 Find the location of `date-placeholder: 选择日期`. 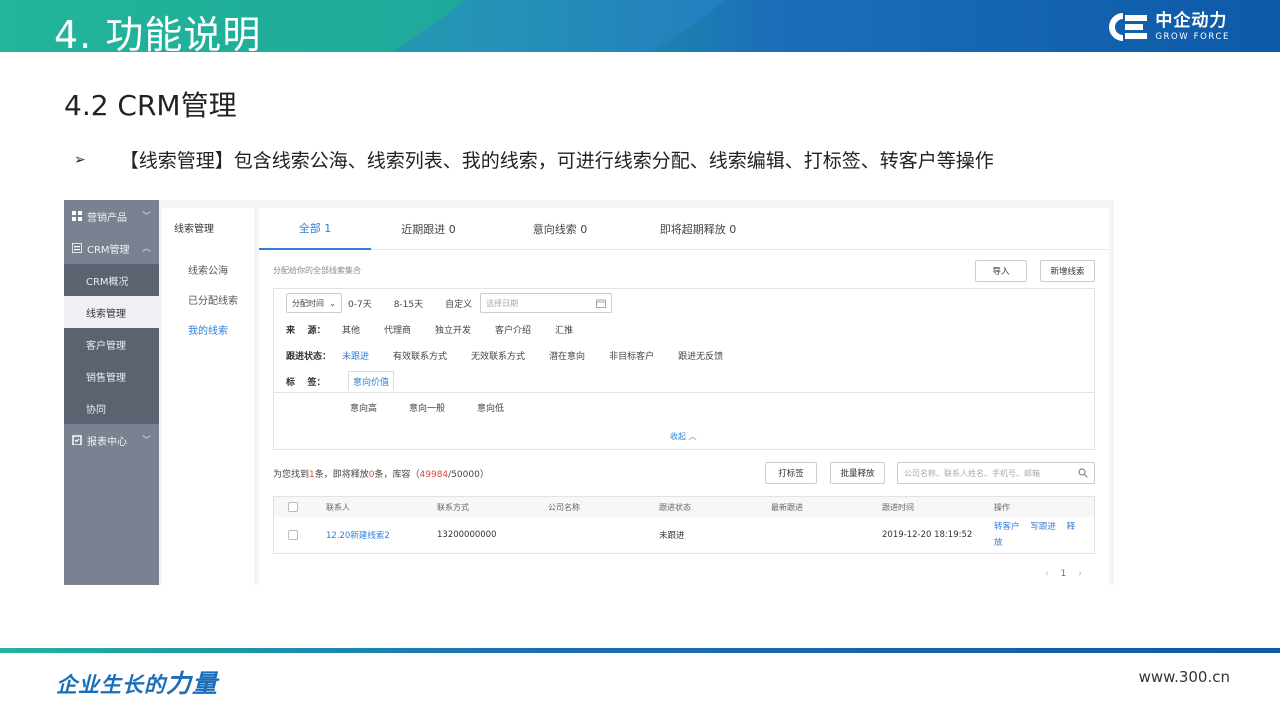

date-placeholder: 选择日期 is located at coordinates (502, 303).